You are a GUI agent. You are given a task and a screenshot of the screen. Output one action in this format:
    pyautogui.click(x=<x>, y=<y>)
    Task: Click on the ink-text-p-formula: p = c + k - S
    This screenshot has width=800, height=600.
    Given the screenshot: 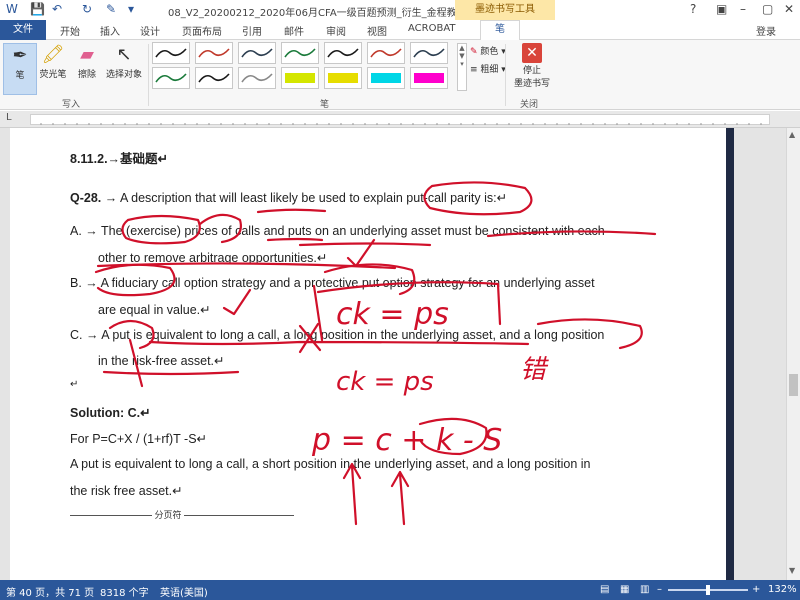 What is the action you would take?
    pyautogui.click(x=406, y=440)
    